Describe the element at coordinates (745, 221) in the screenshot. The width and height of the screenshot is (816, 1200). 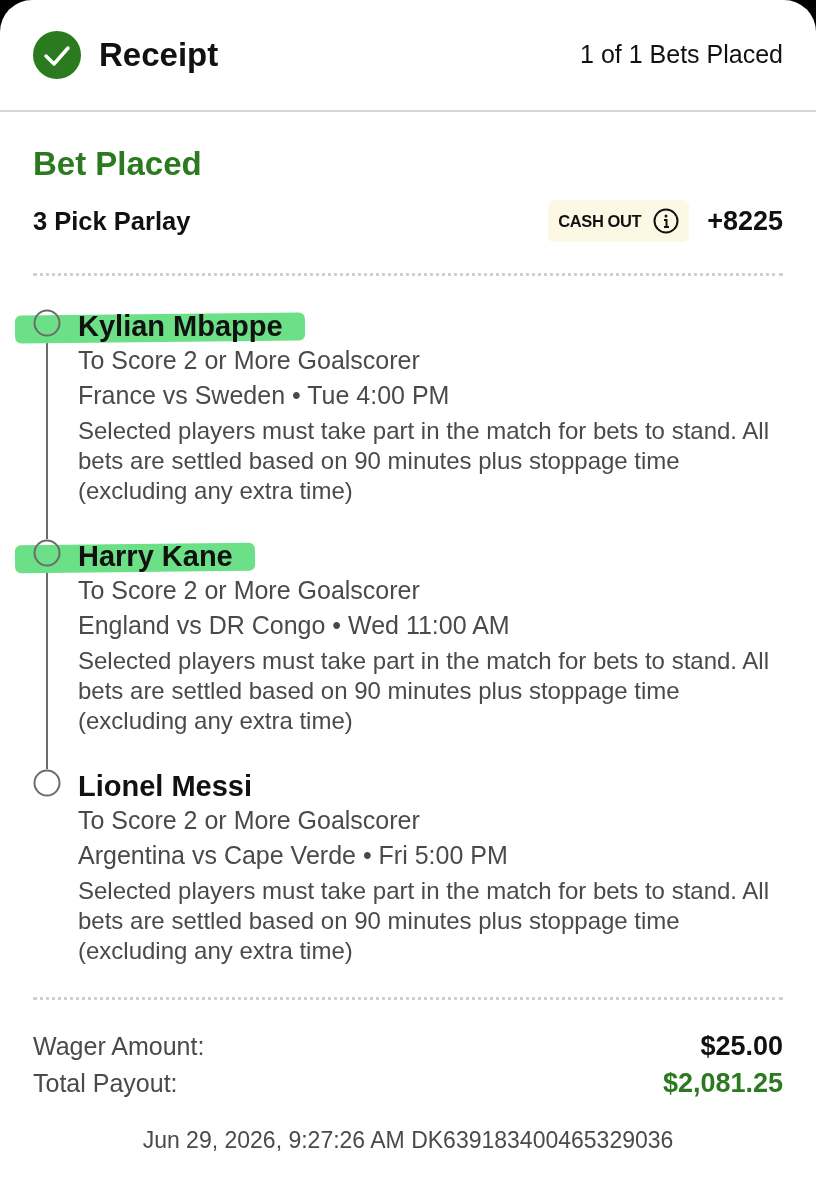
I see `parlay-odds: +8225` at that location.